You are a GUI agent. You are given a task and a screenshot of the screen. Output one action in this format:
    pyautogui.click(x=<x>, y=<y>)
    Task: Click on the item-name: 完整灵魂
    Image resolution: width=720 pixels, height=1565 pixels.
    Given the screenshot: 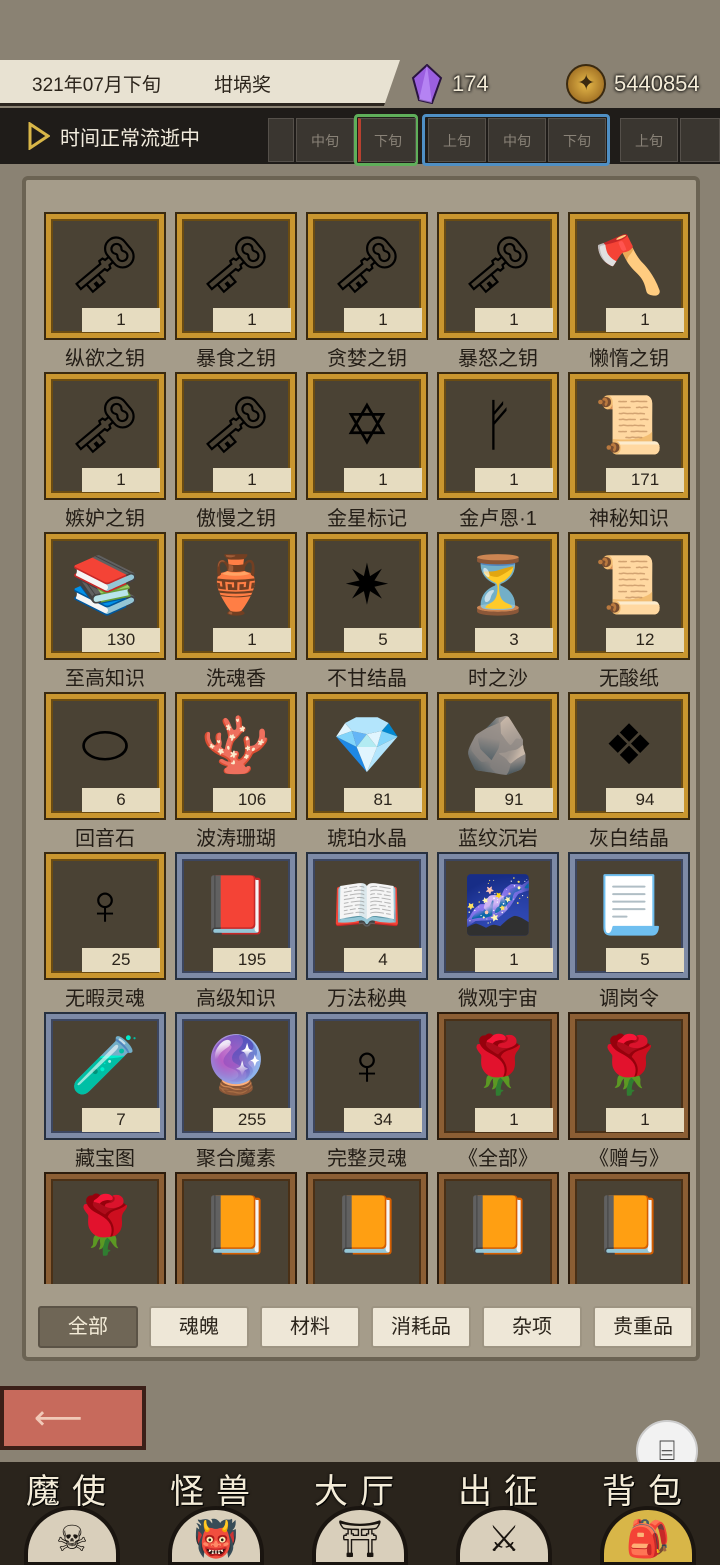 What is the action you would take?
    pyautogui.click(x=367, y=1159)
    